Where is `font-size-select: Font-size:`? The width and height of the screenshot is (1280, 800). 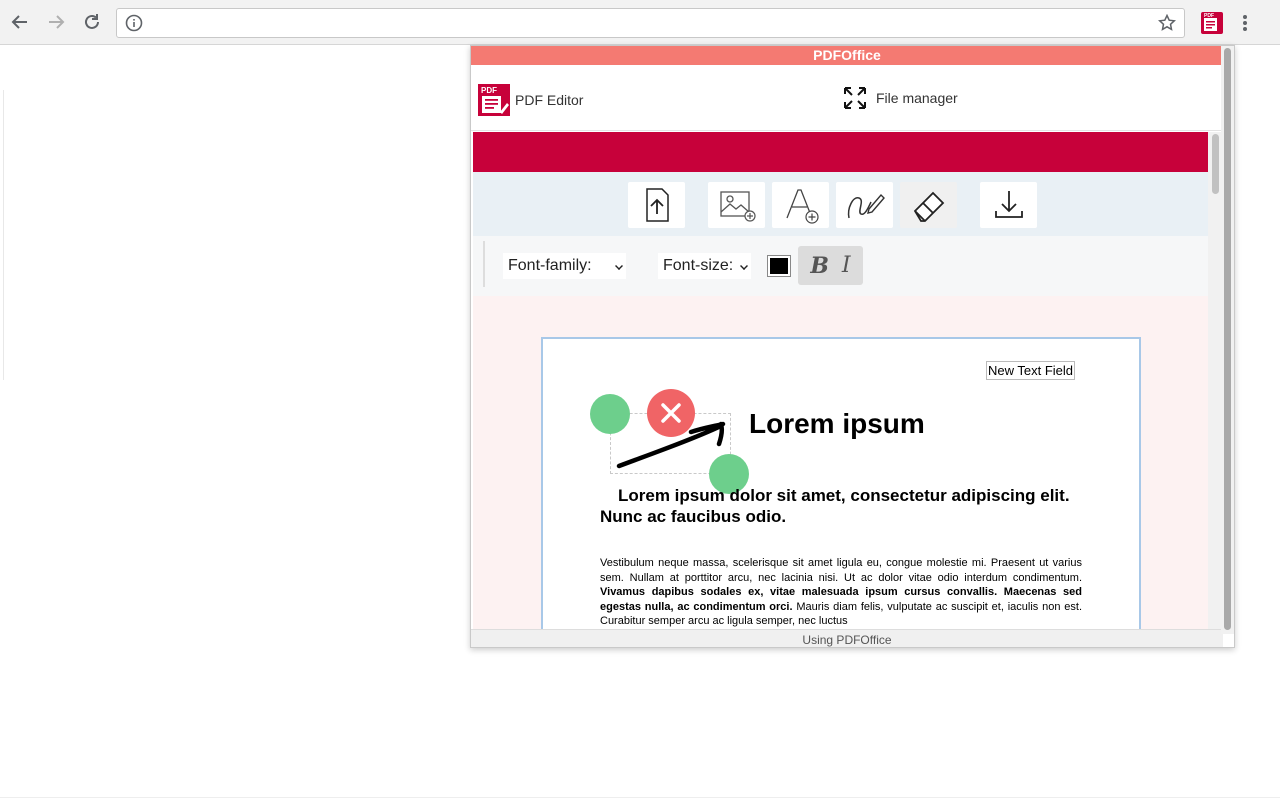
font-size-select: Font-size: is located at coordinates (704, 266).